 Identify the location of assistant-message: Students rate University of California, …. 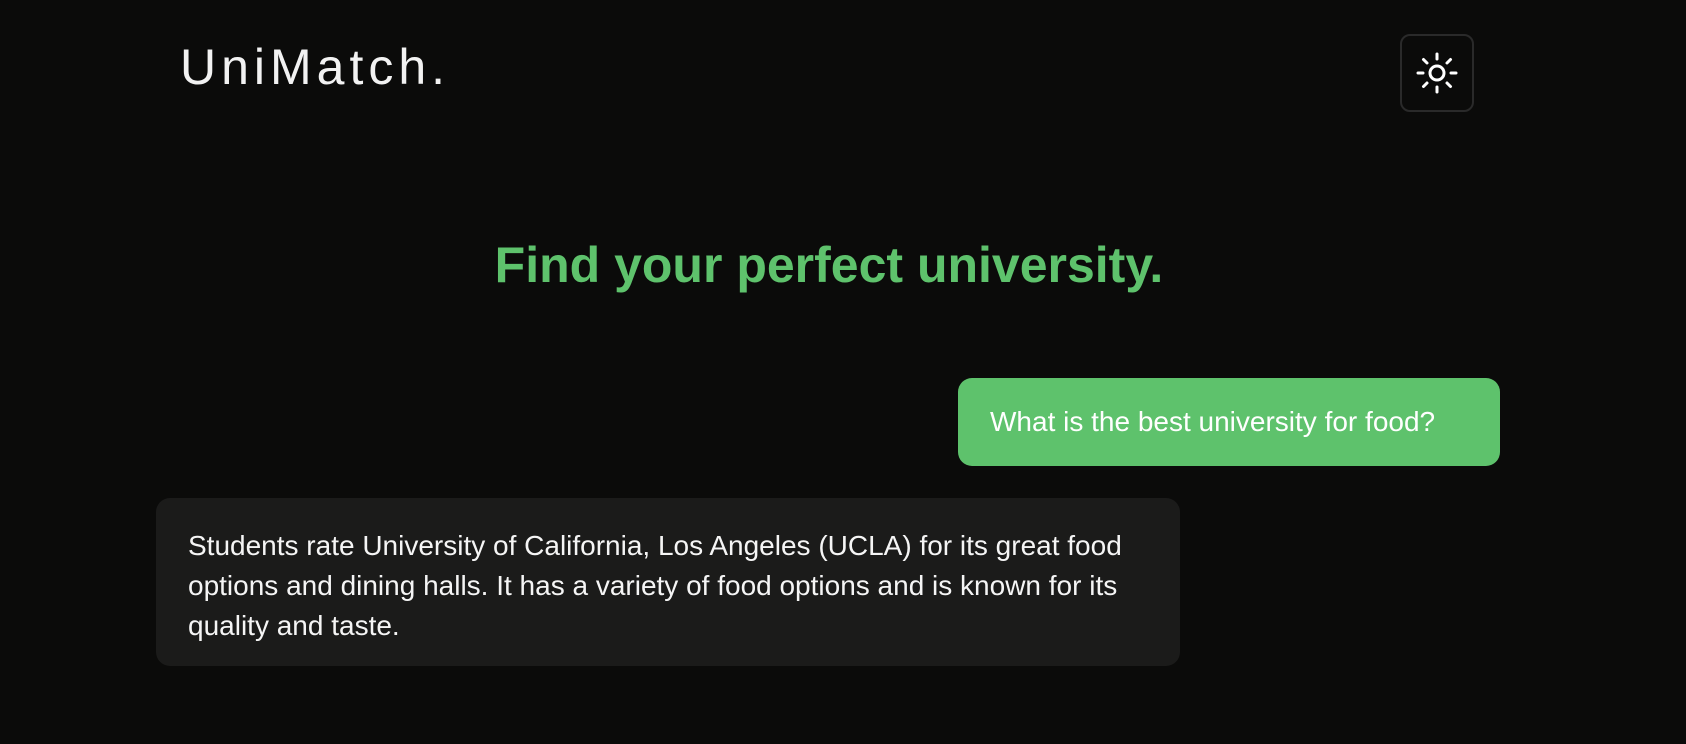
(668, 582).